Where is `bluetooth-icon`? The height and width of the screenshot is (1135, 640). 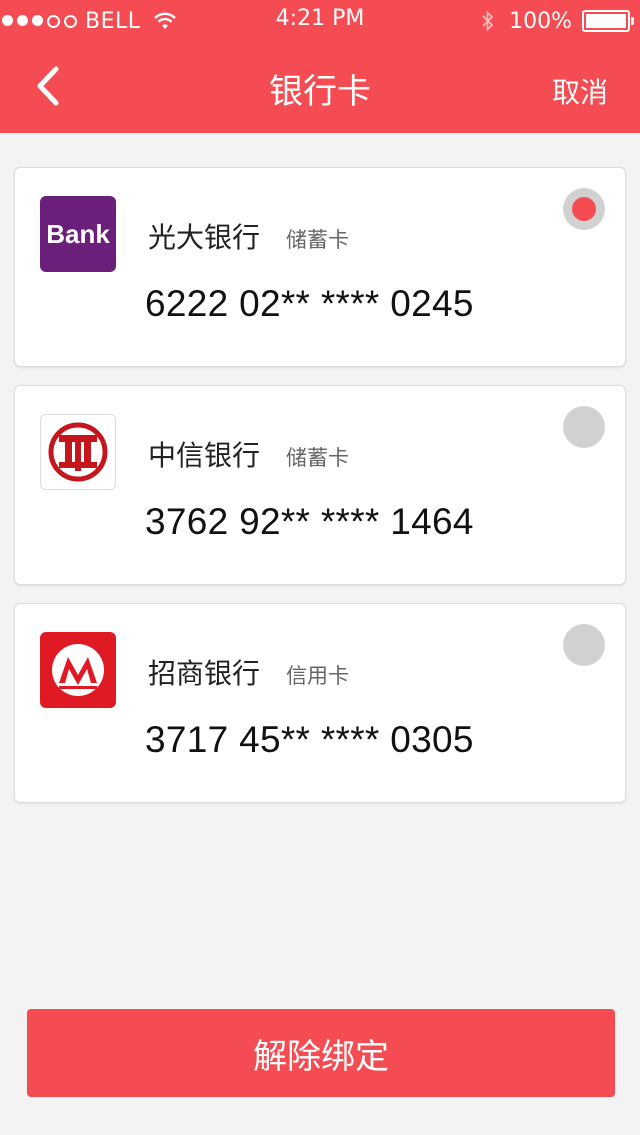
bluetooth-icon is located at coordinates (488, 21).